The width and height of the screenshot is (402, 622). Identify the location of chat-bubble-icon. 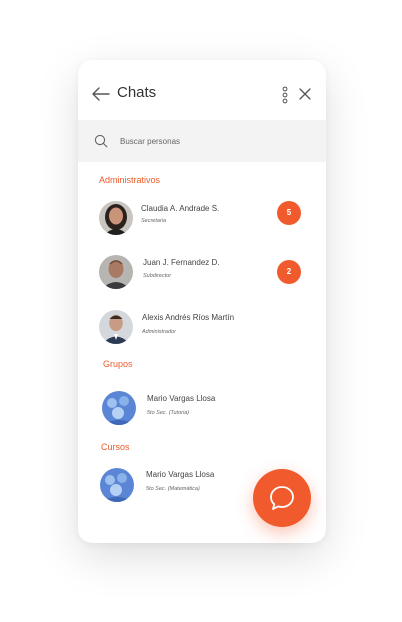
(282, 498).